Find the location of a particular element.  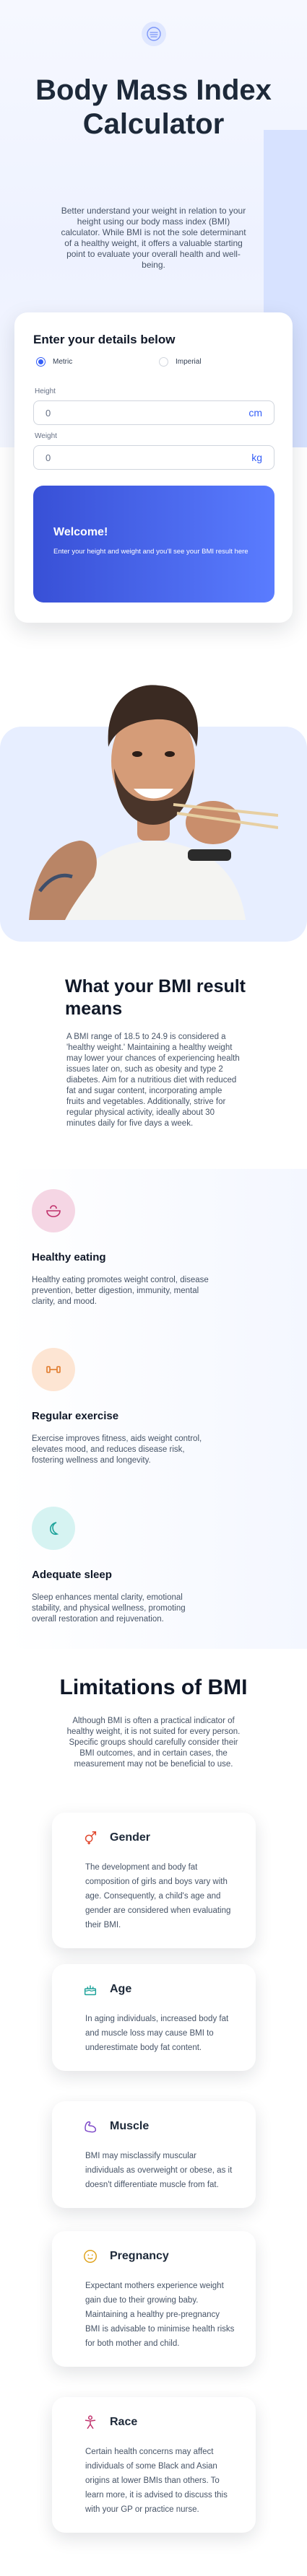

moon-icon is located at coordinates (54, 1528).